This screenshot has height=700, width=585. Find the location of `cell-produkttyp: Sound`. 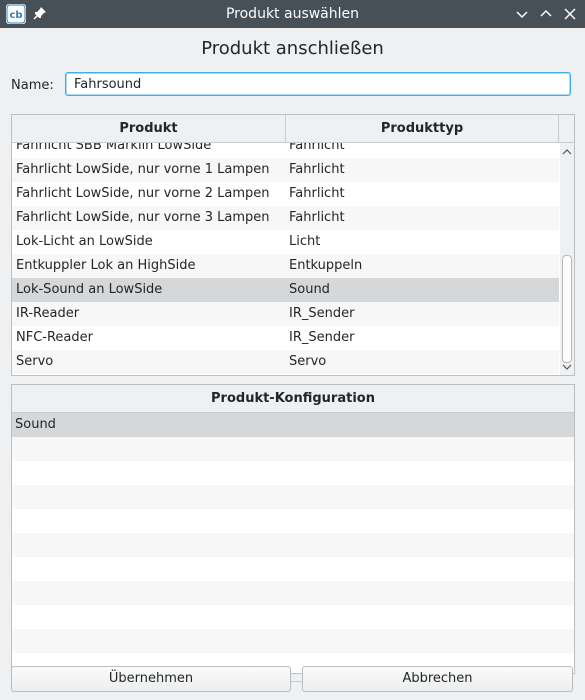

cell-produkttyp: Sound is located at coordinates (309, 289).